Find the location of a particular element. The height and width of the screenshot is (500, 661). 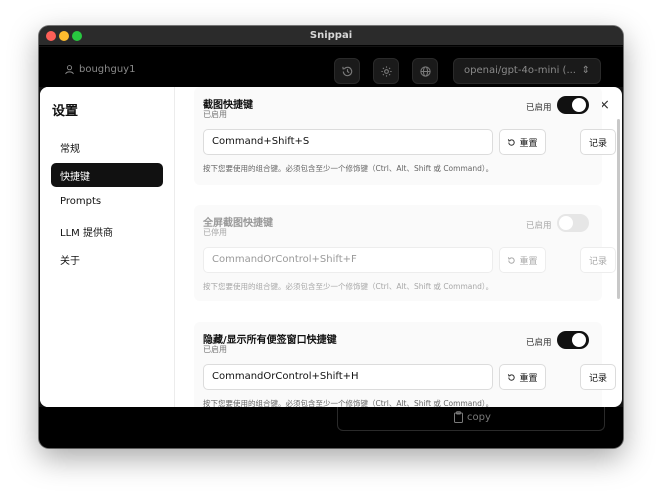

shortcut-input: CommandOrControl+Shift+F is located at coordinates (348, 260).